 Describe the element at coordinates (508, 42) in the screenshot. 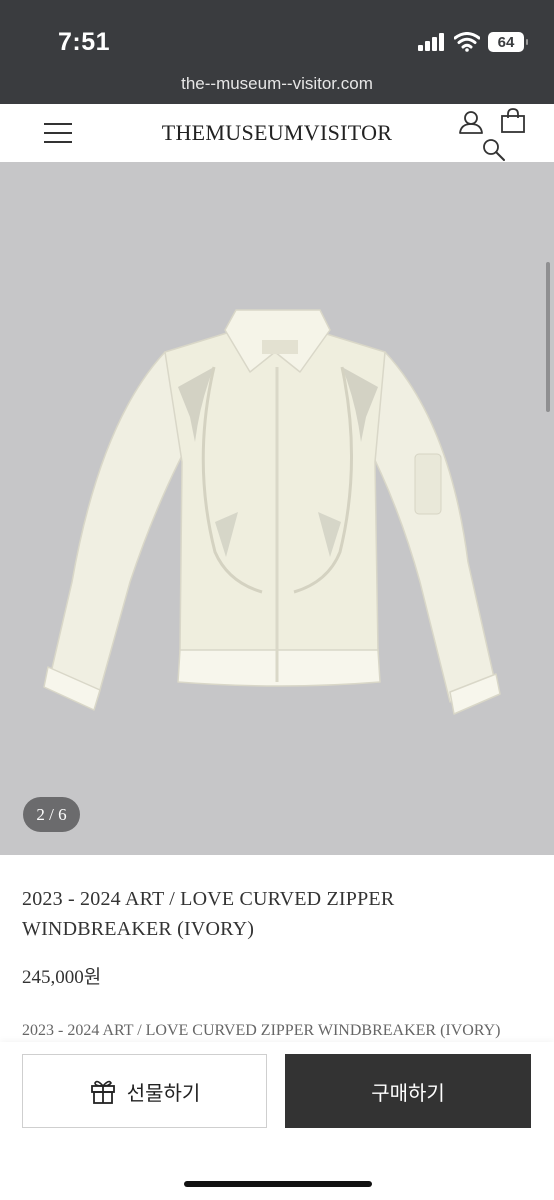

I see `battery-indicator: 64` at that location.